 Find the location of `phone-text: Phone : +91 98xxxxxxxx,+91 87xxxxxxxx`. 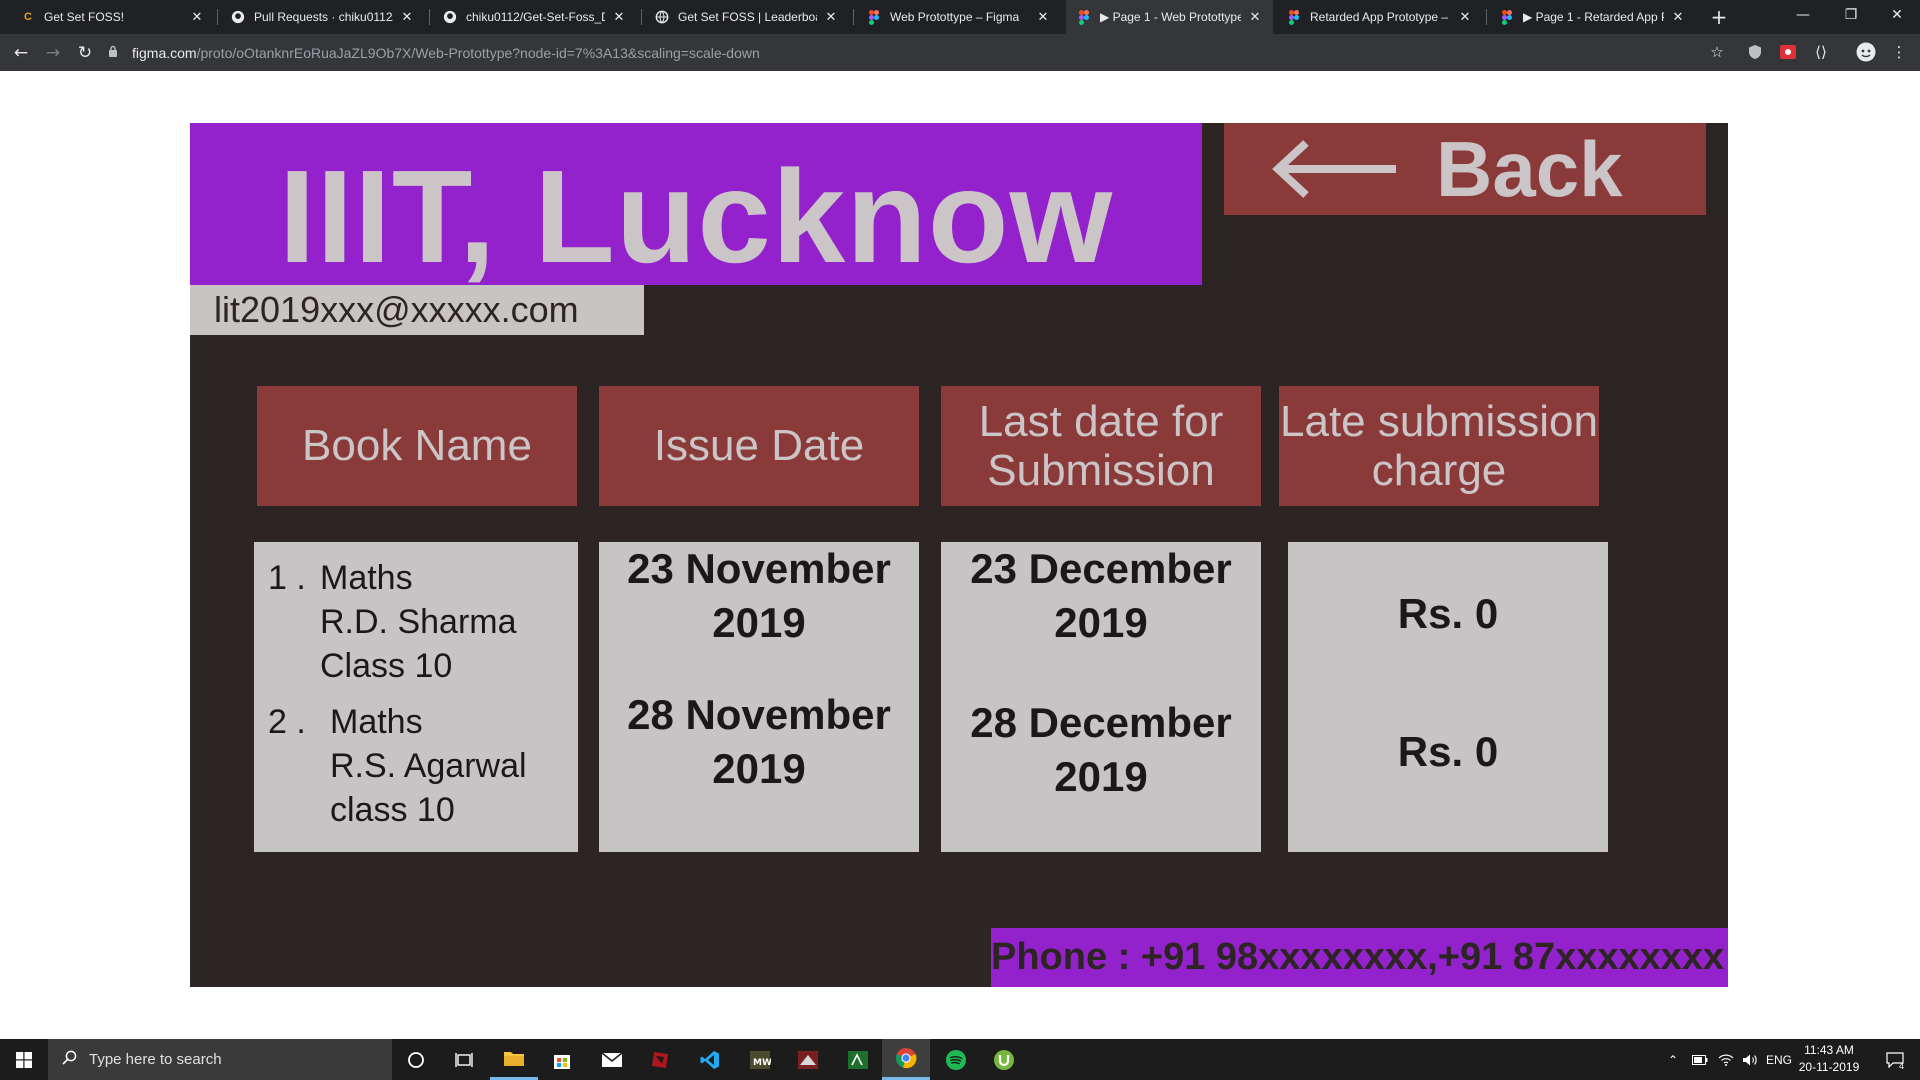

phone-text: Phone : +91 98xxxxxxxx,+91 87xxxxxxxx is located at coordinates (1358, 957).